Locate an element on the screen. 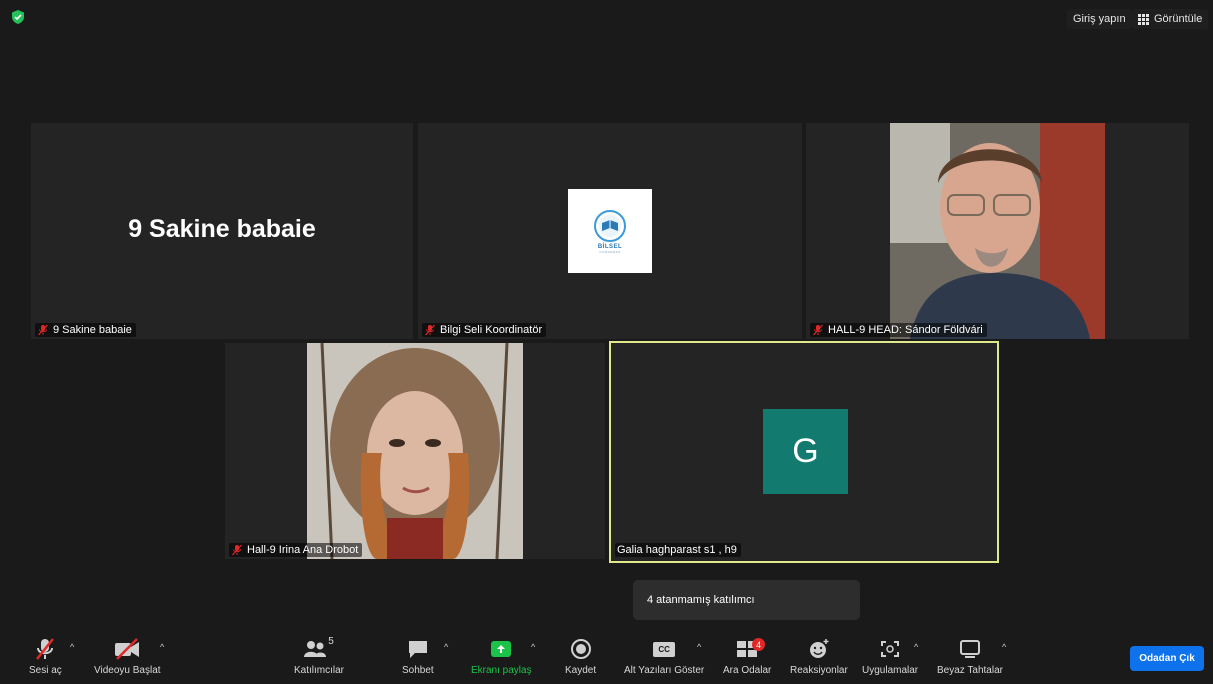 This screenshot has height=684, width=1213. share-screen-icon is located at coordinates (501, 649).